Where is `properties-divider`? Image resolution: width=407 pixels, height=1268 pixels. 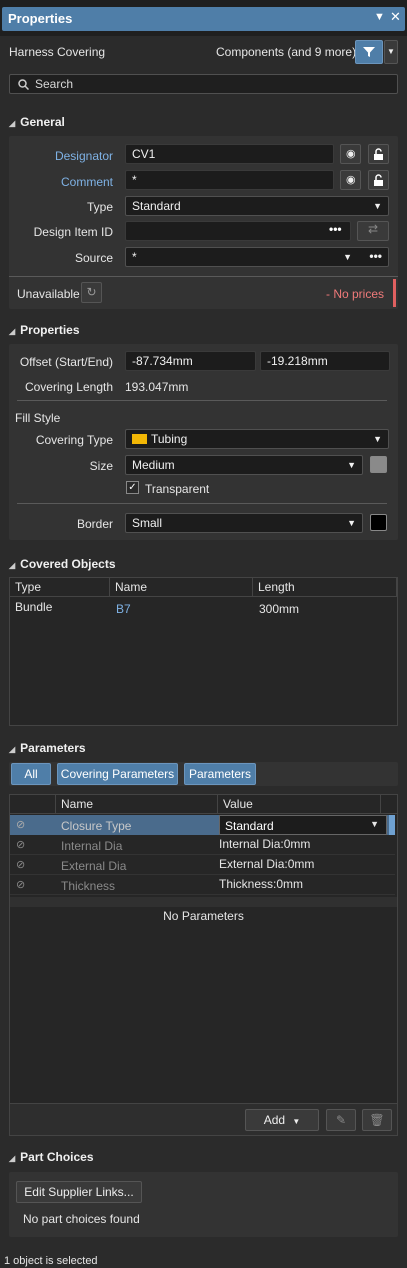
properties-divider is located at coordinates (202, 400).